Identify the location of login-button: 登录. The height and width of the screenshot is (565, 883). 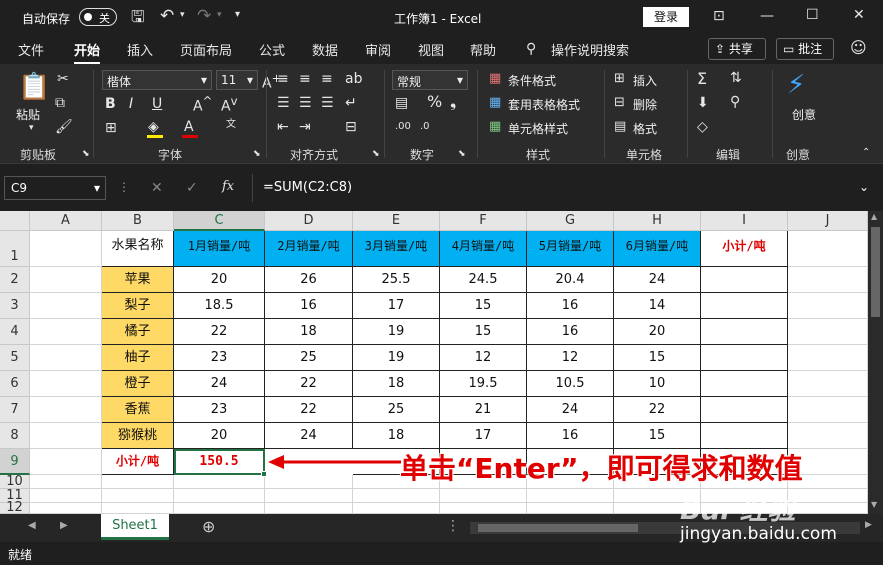
(666, 17).